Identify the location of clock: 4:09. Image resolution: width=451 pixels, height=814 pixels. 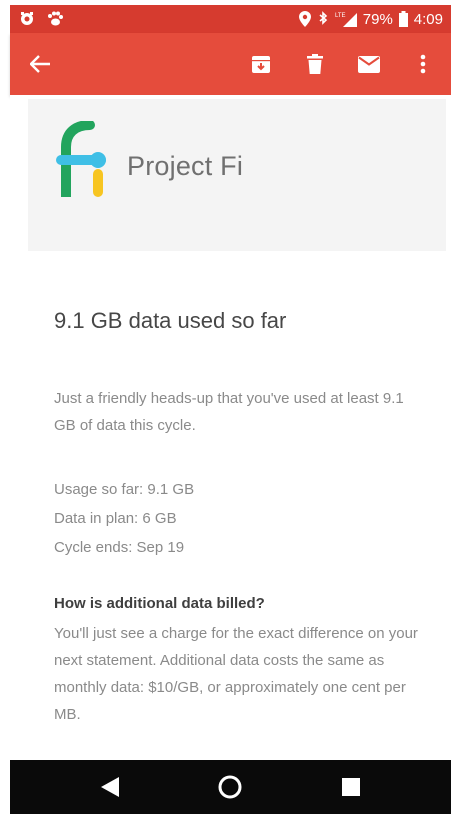
(428, 19).